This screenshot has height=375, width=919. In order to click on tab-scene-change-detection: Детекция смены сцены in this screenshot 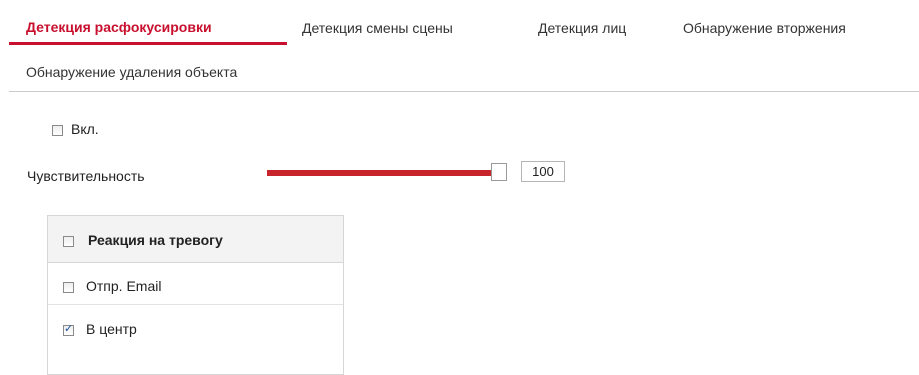, I will do `click(377, 28)`.